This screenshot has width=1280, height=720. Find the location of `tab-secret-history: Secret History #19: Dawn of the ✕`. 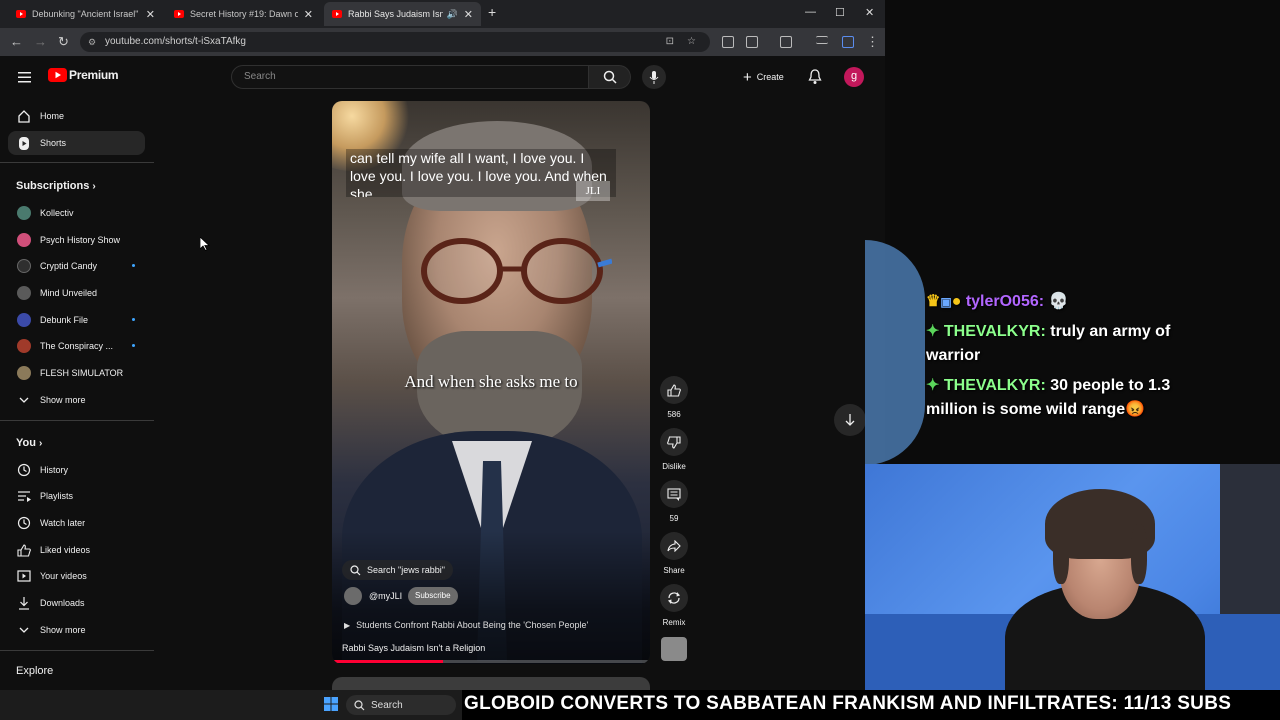

tab-secret-history: Secret History #19: Dawn of the ✕ is located at coordinates (243, 14).